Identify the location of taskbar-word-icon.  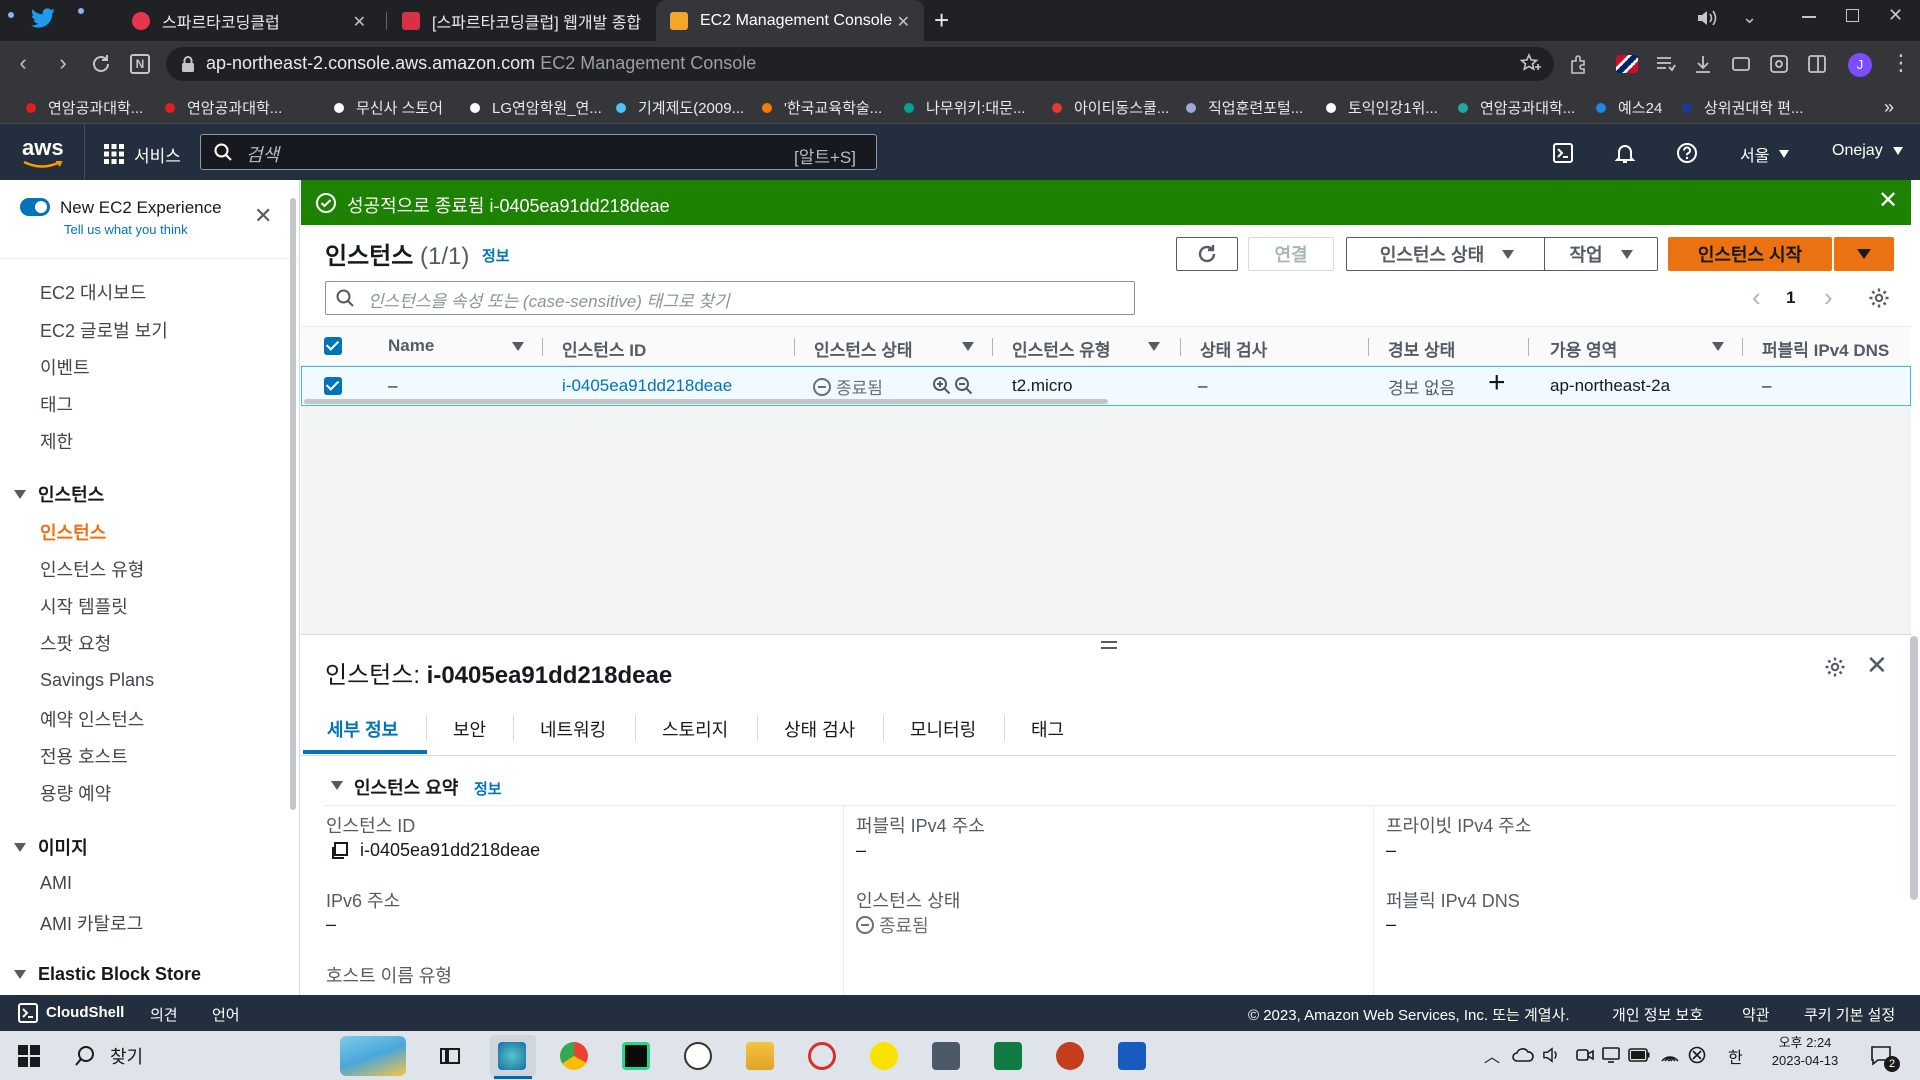
(1132, 1056).